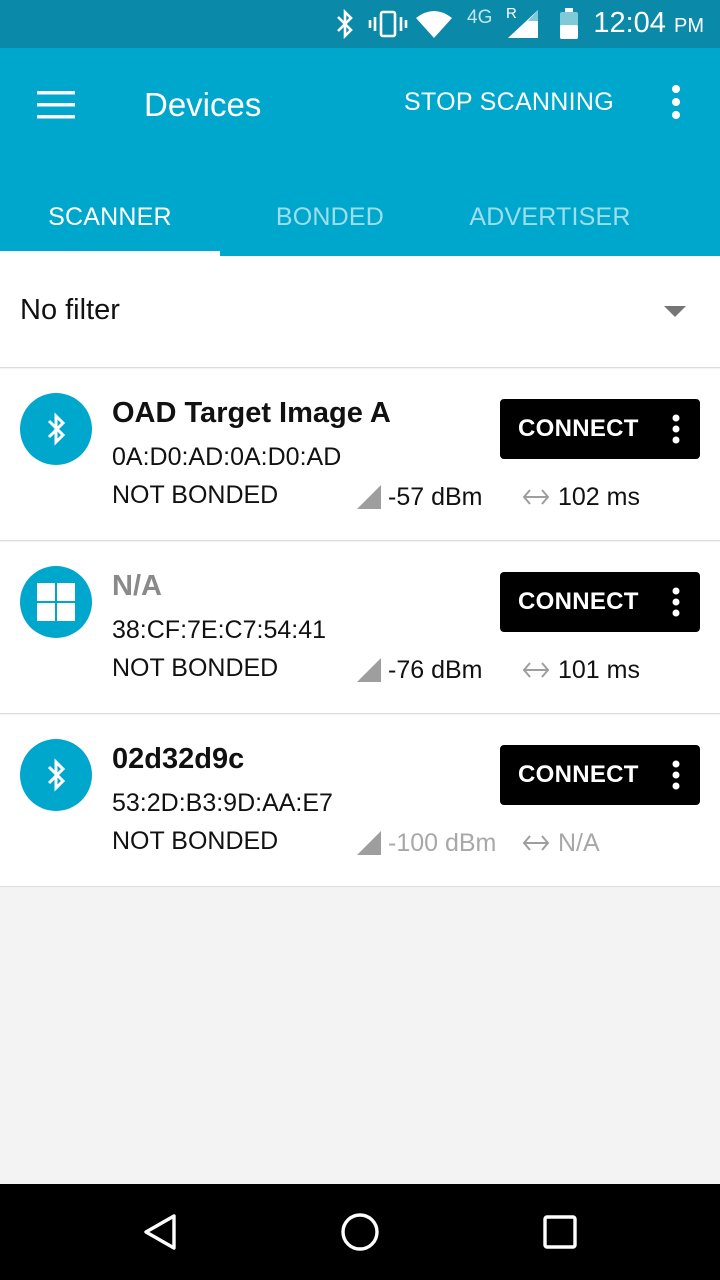 The height and width of the screenshot is (1280, 720). Describe the element at coordinates (435, 669) in the screenshot. I see `rssi-text: -76 dBm` at that location.